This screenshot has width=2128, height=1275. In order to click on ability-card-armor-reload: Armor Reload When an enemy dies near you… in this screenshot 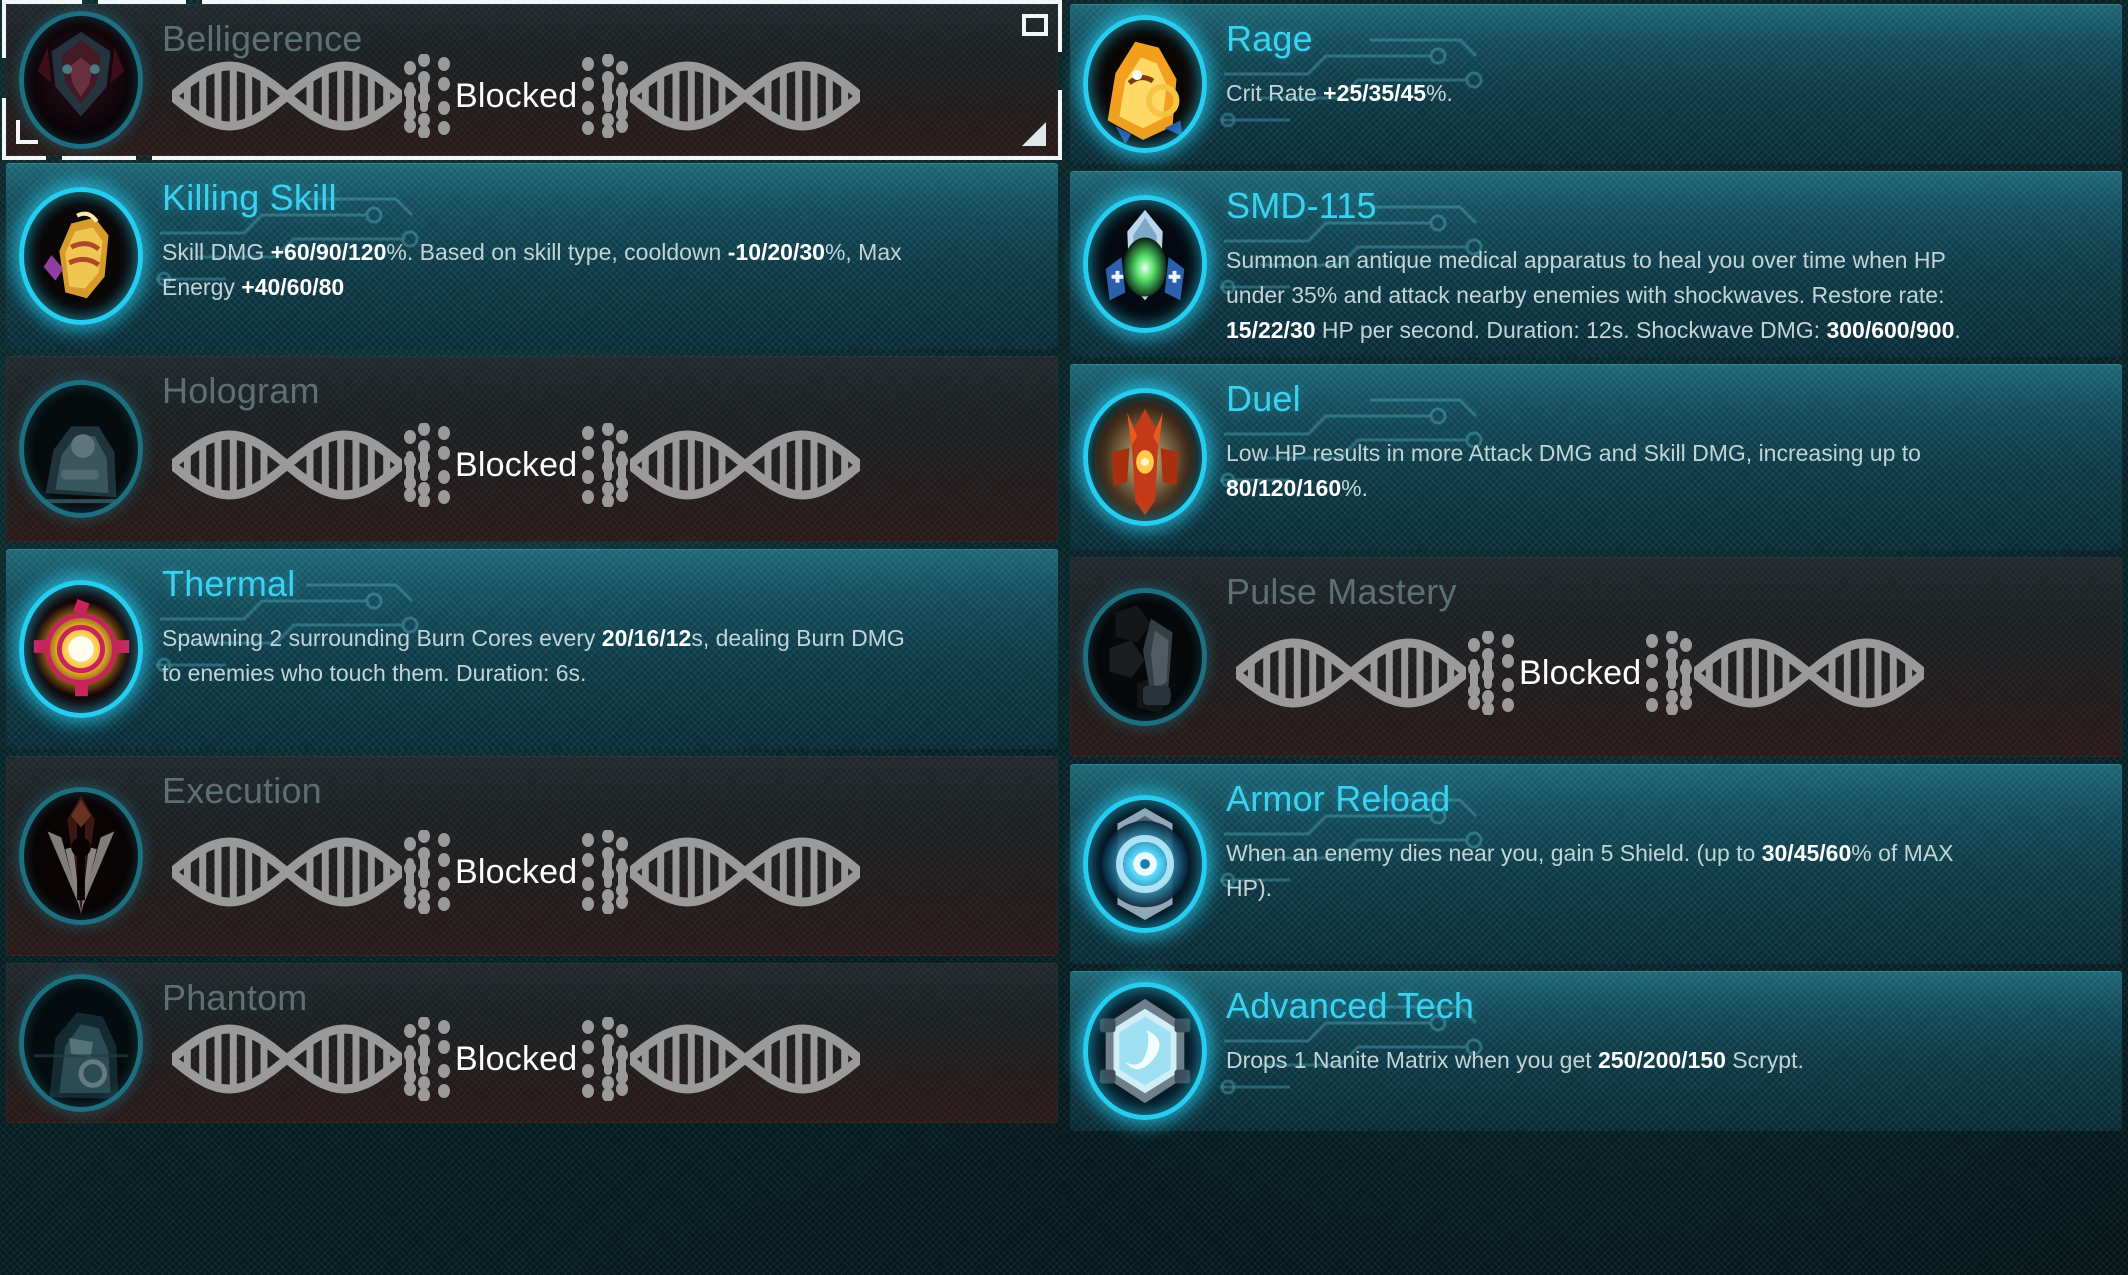, I will do `click(1596, 864)`.